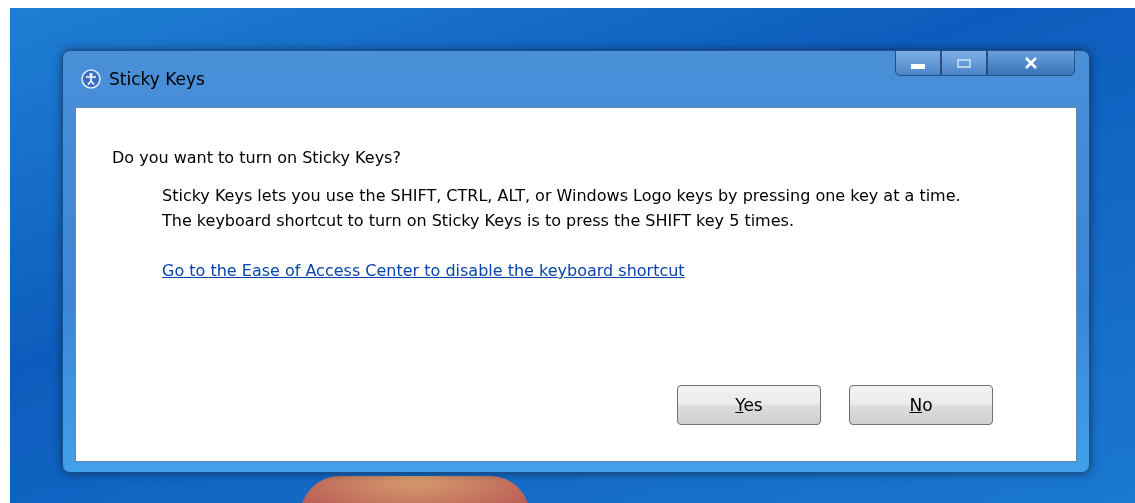 The width and height of the screenshot is (1135, 503). I want to click on maximize-icon, so click(964, 63).